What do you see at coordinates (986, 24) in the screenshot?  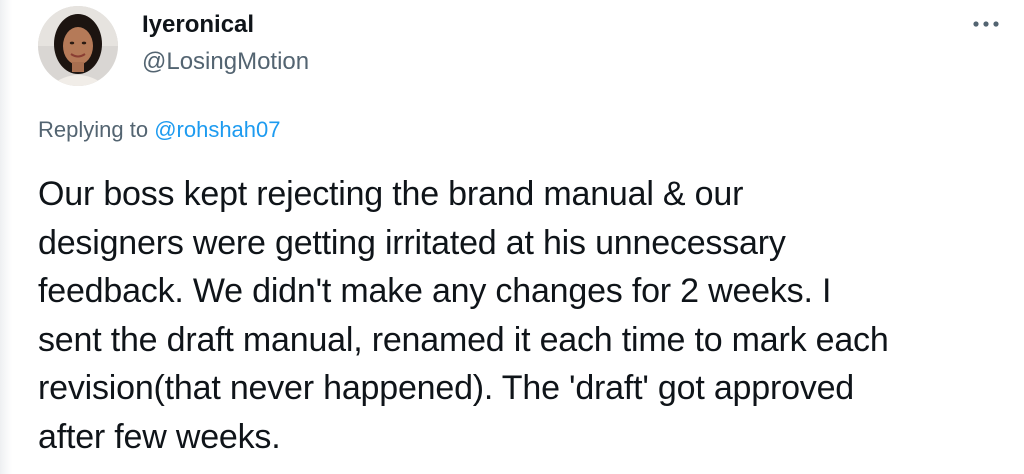 I see `more-options-icon` at bounding box center [986, 24].